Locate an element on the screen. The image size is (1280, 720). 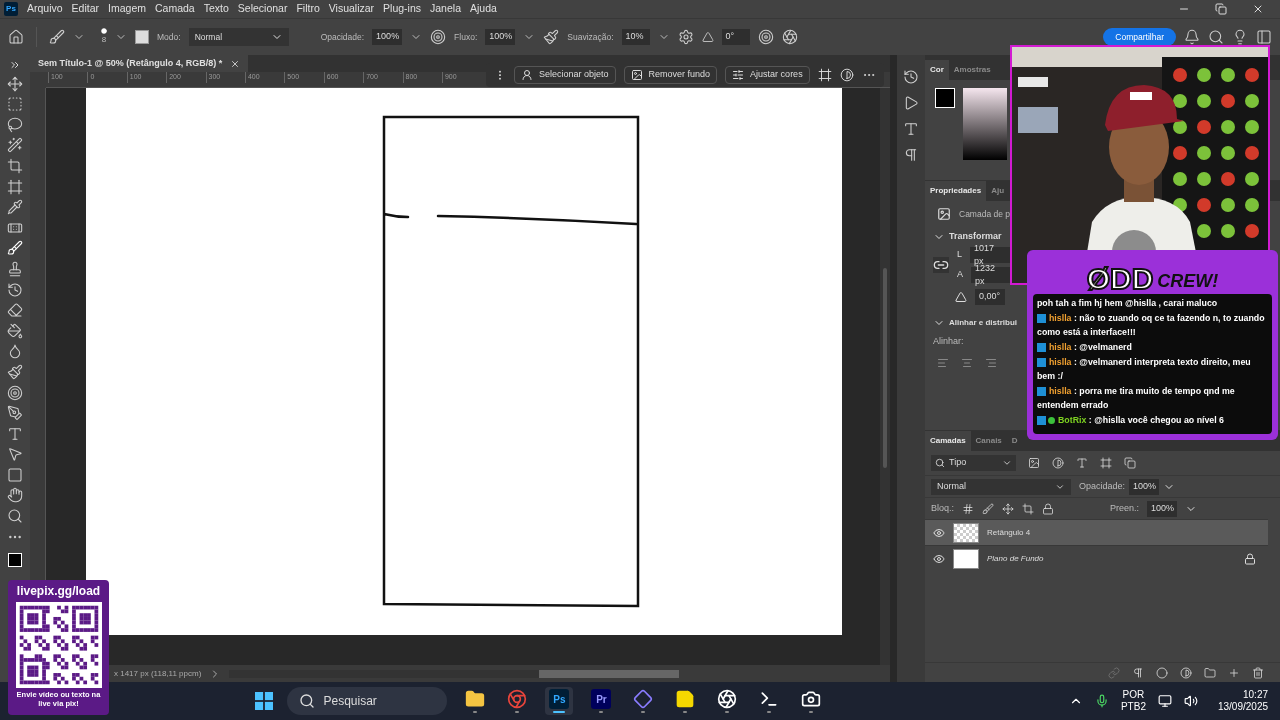
trash-icon is located at coordinates (1258, 672).